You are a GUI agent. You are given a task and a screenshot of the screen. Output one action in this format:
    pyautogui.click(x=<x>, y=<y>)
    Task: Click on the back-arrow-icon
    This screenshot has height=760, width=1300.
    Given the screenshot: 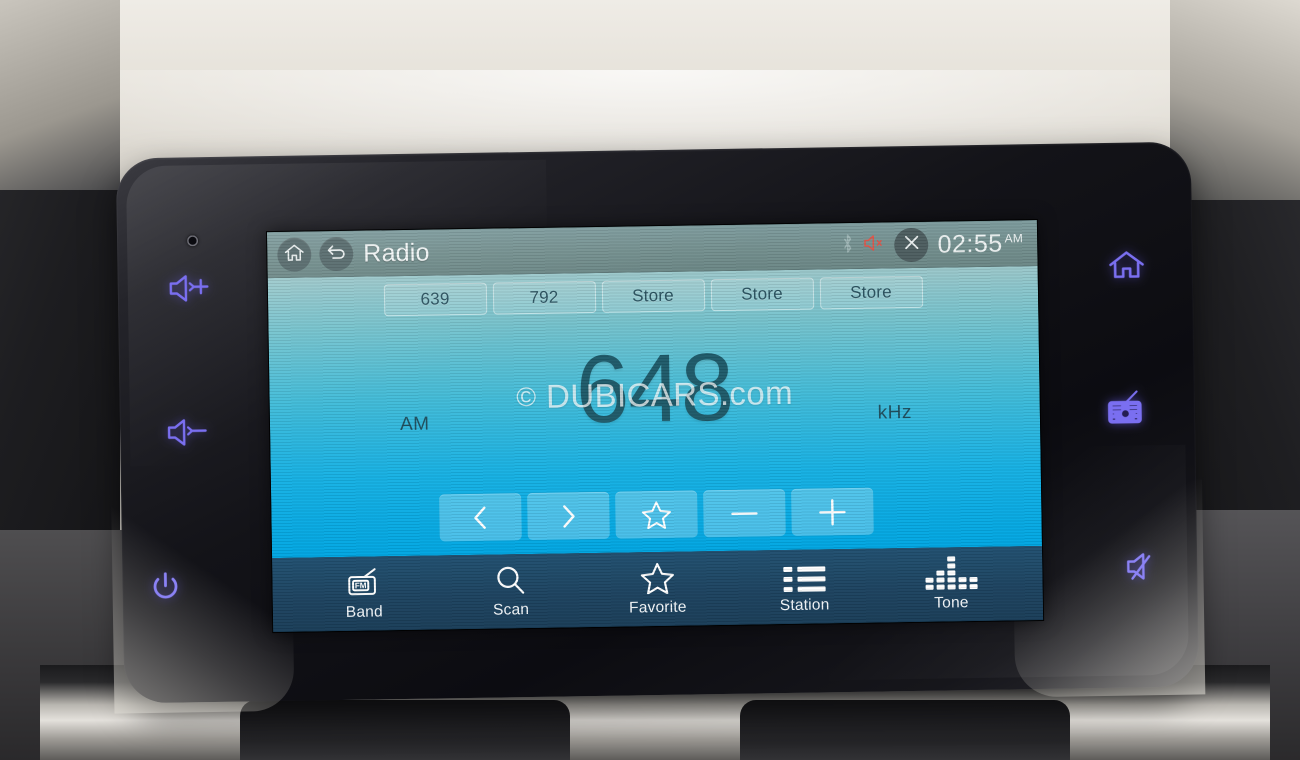 What is the action you would take?
    pyautogui.click(x=336, y=254)
    